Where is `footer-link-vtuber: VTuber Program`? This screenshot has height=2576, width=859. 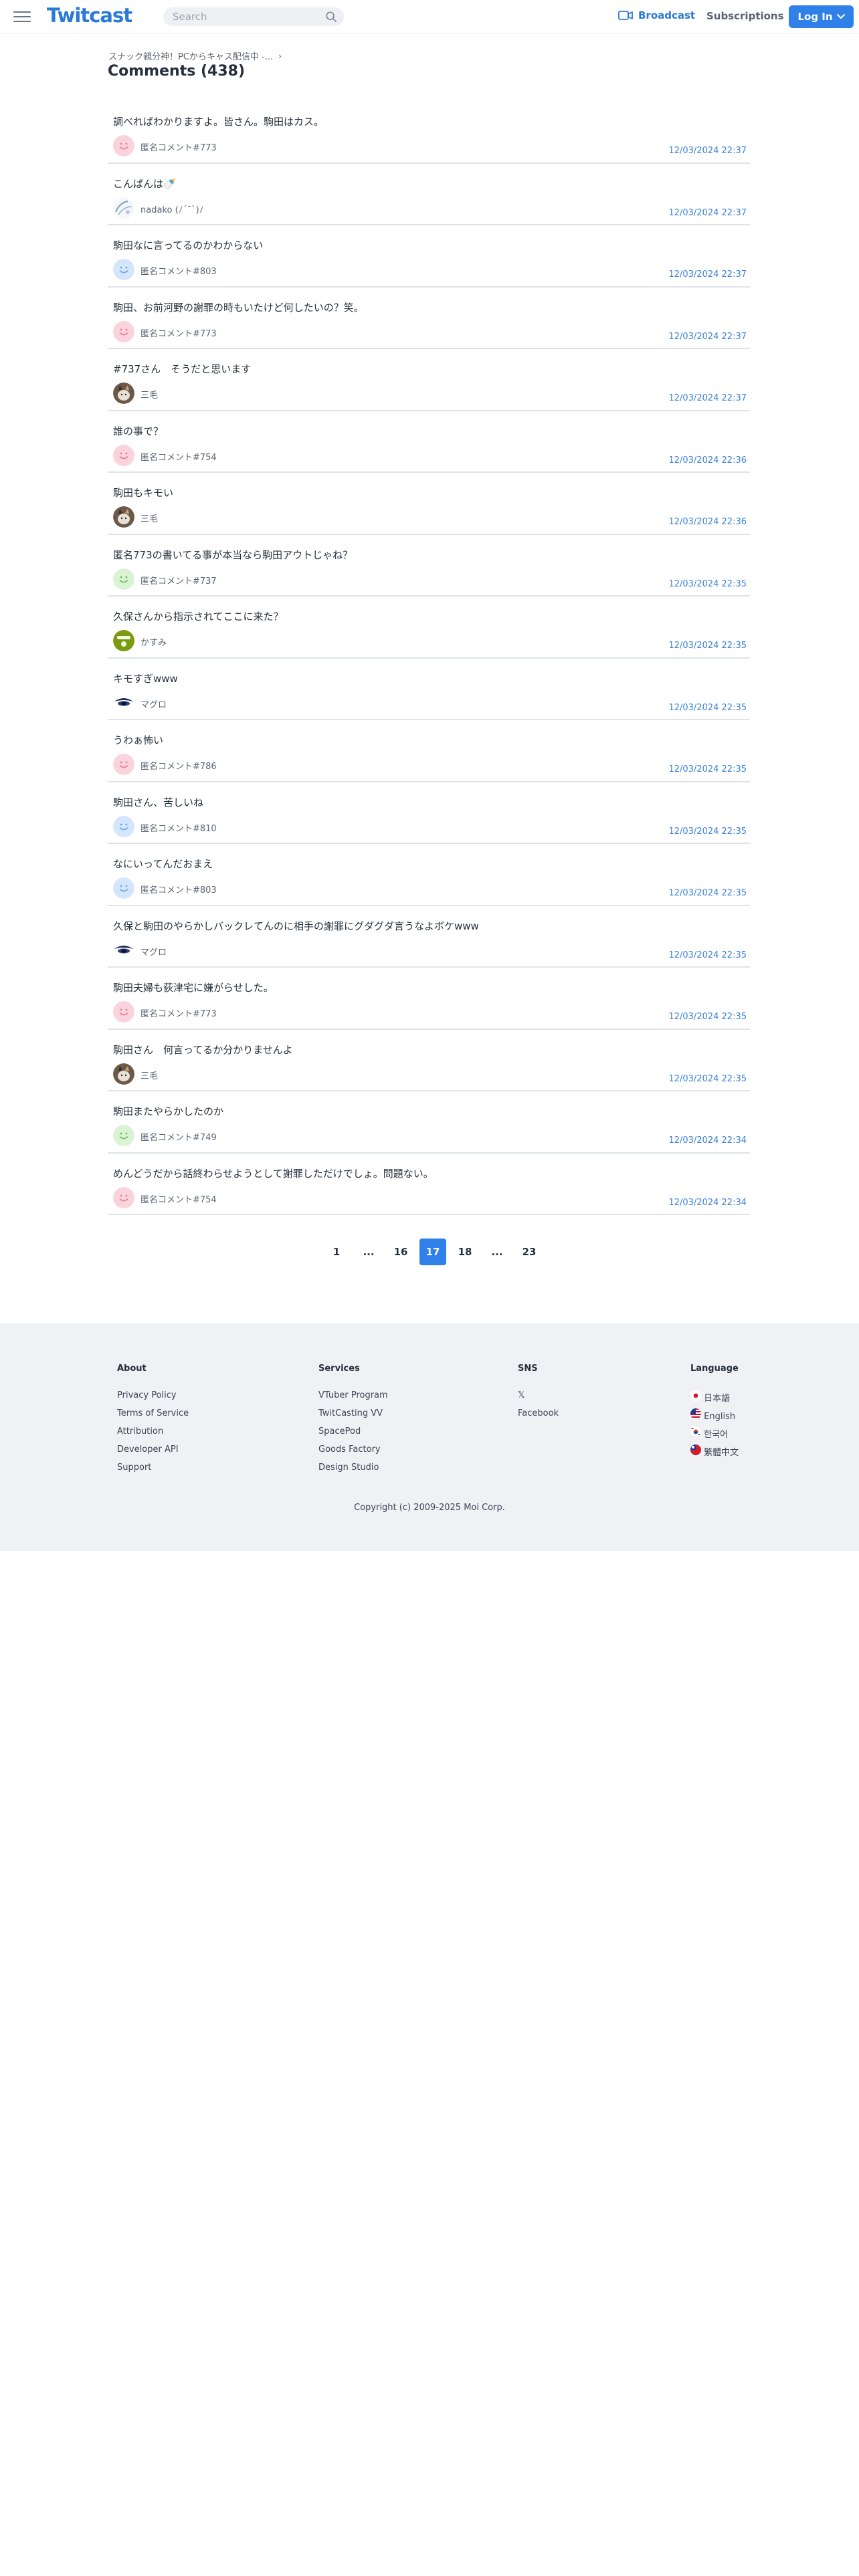
footer-link-vtuber: VTuber Program is located at coordinates (353, 1397).